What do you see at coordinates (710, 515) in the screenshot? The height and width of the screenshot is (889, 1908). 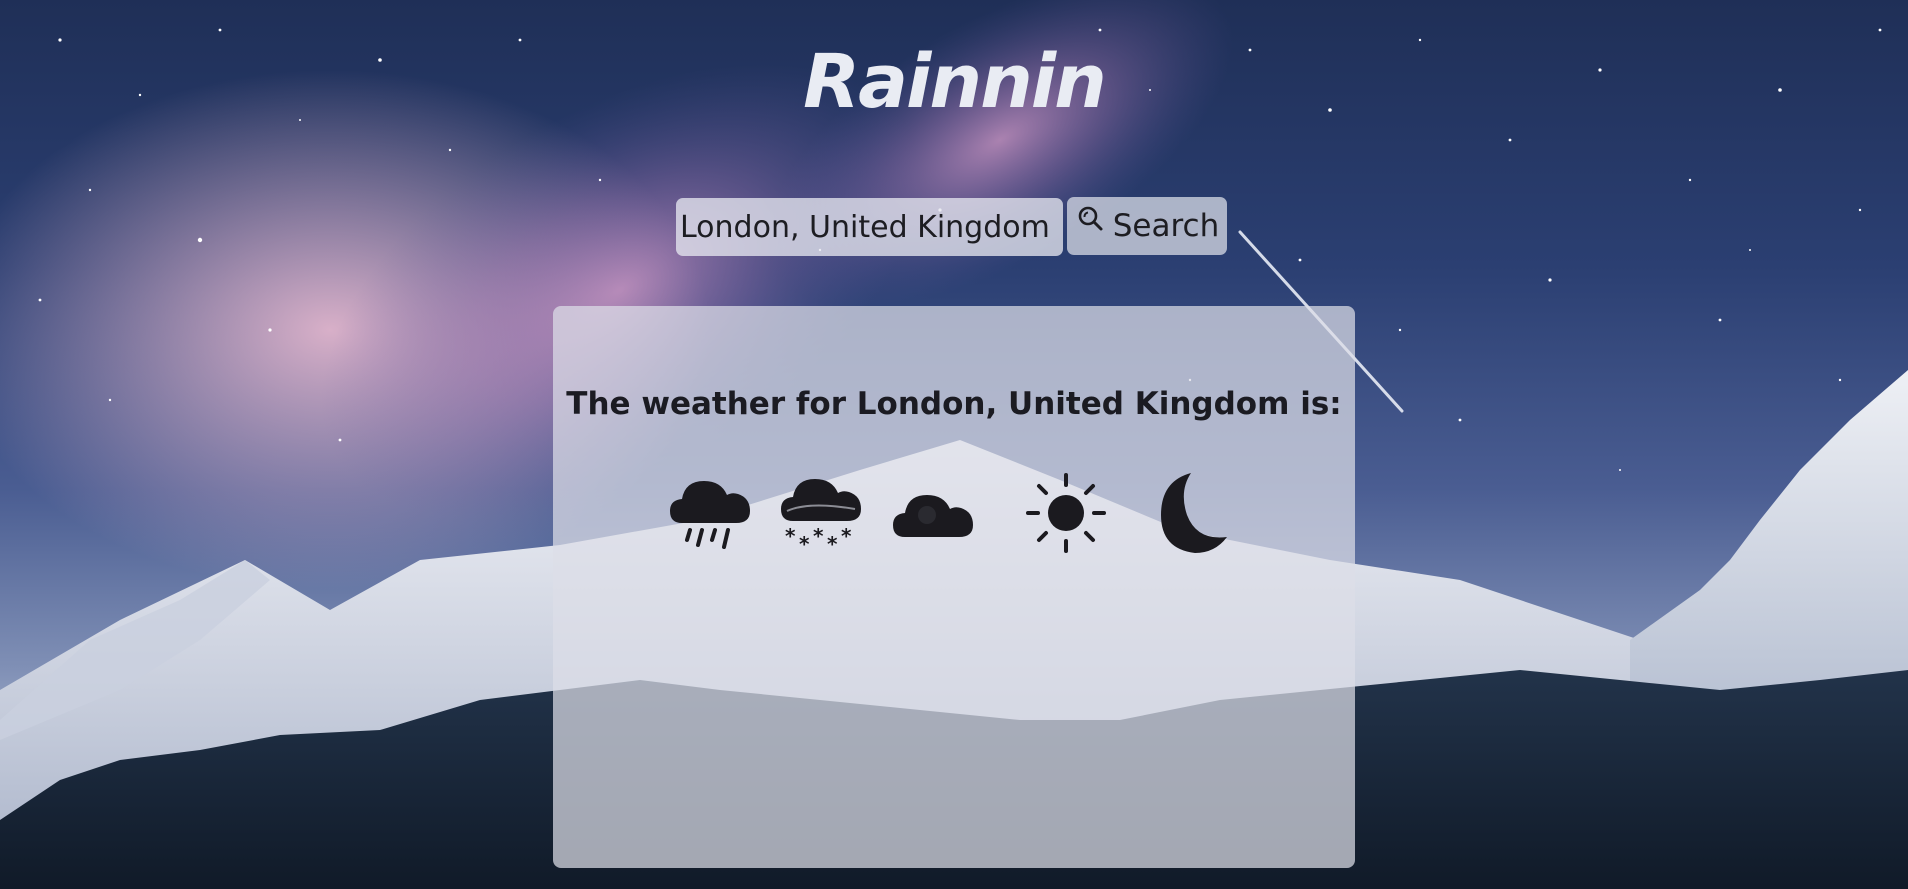 I see `rain-cloud-icon` at bounding box center [710, 515].